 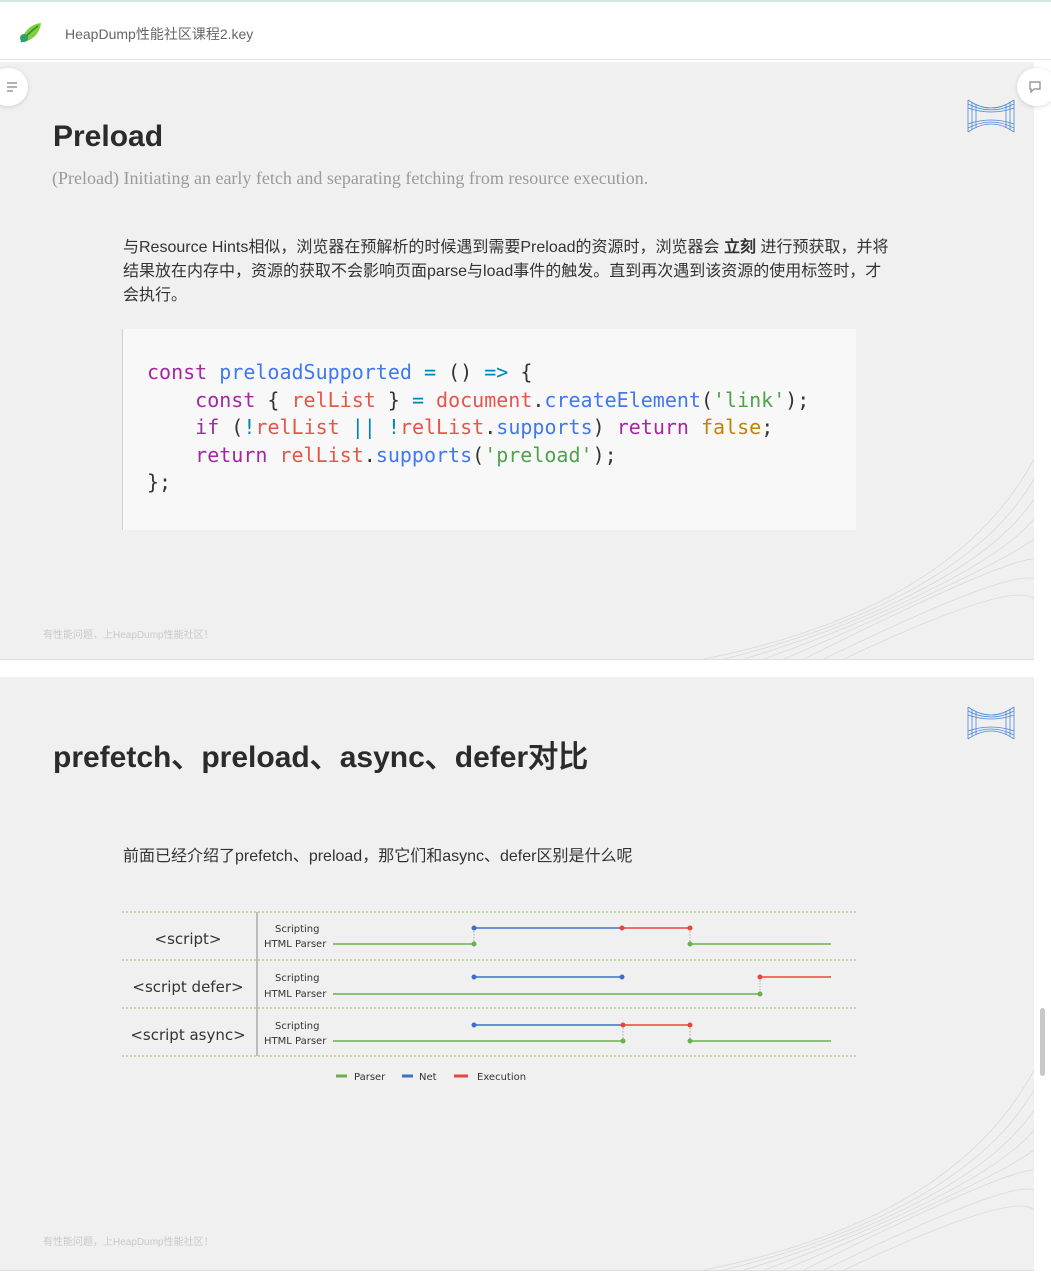 What do you see at coordinates (1042, 1042) in the screenshot?
I see `vertical-scrollbar` at bounding box center [1042, 1042].